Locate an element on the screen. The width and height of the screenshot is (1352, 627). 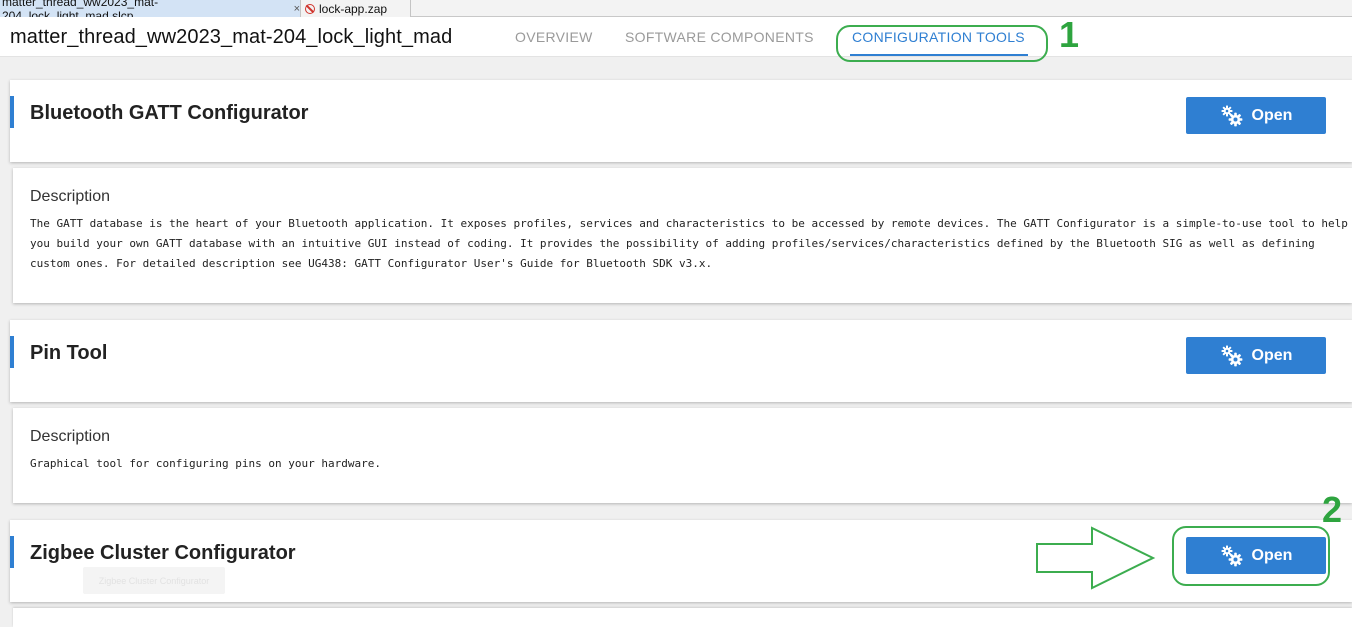
tool-title: Zigbee Cluster Configurator is located at coordinates (163, 553).